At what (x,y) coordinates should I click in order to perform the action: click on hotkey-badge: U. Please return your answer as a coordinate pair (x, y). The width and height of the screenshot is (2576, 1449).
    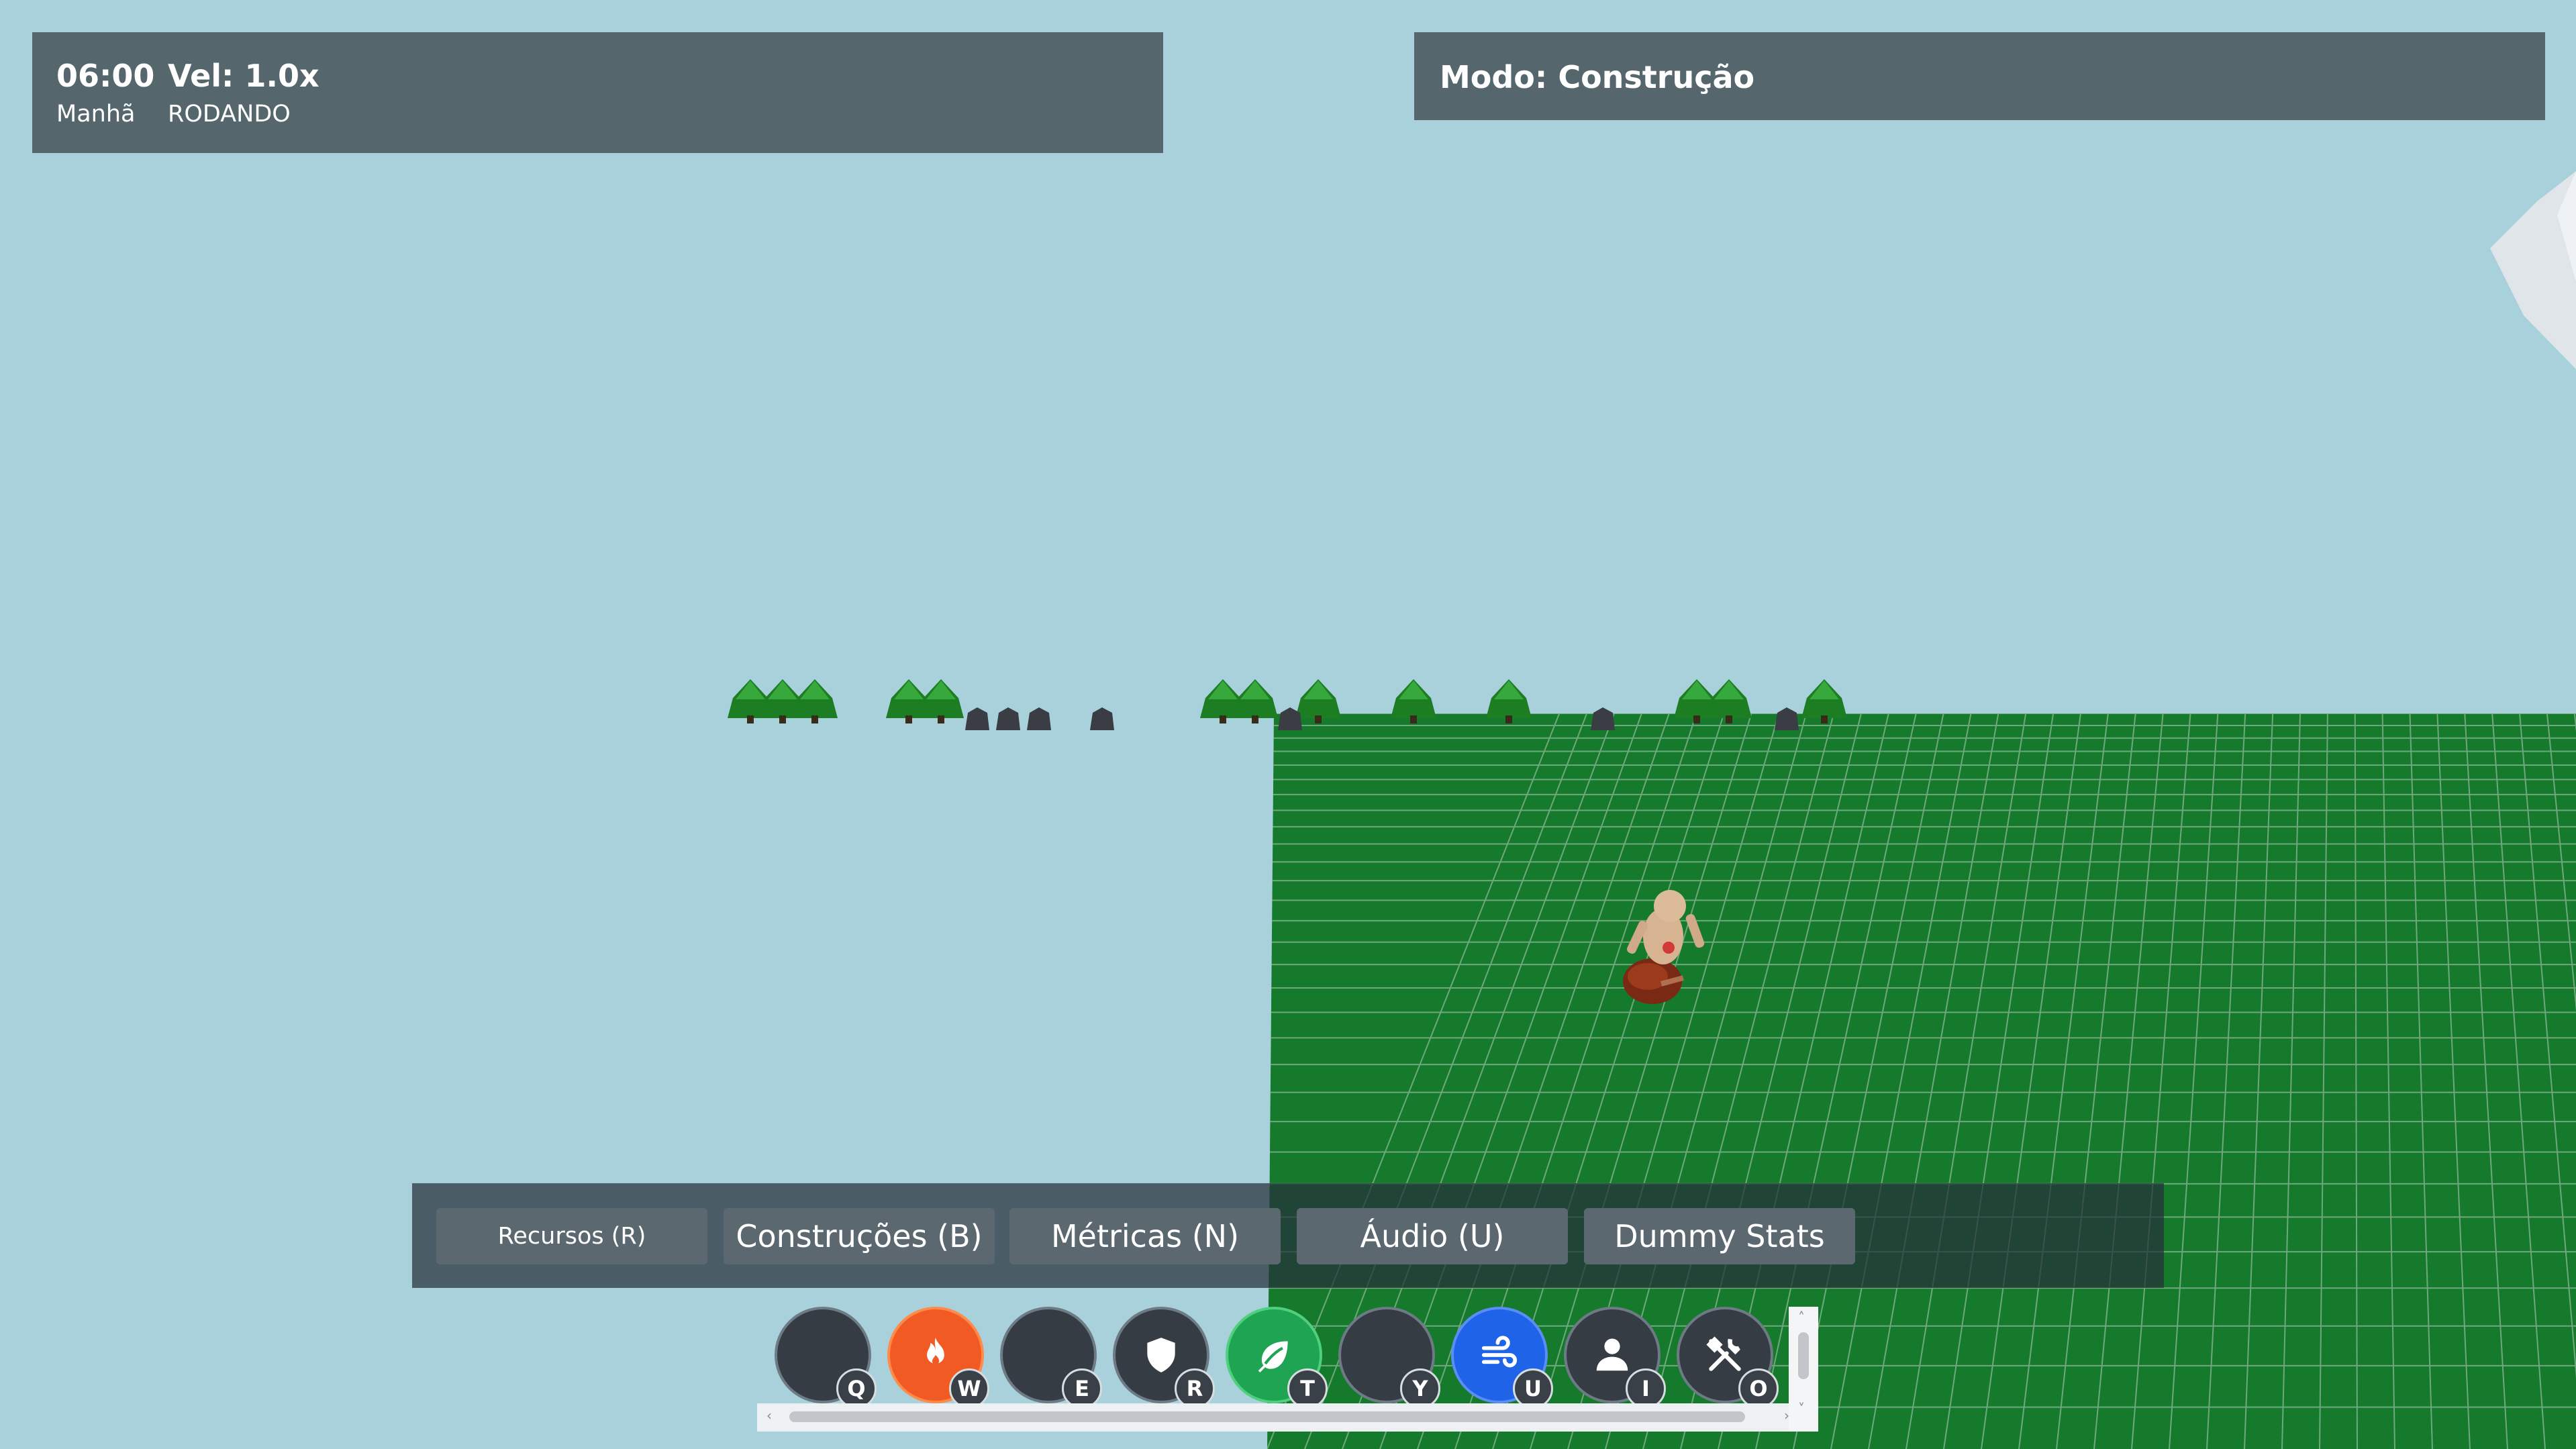
    Looking at the image, I should click on (1533, 1388).